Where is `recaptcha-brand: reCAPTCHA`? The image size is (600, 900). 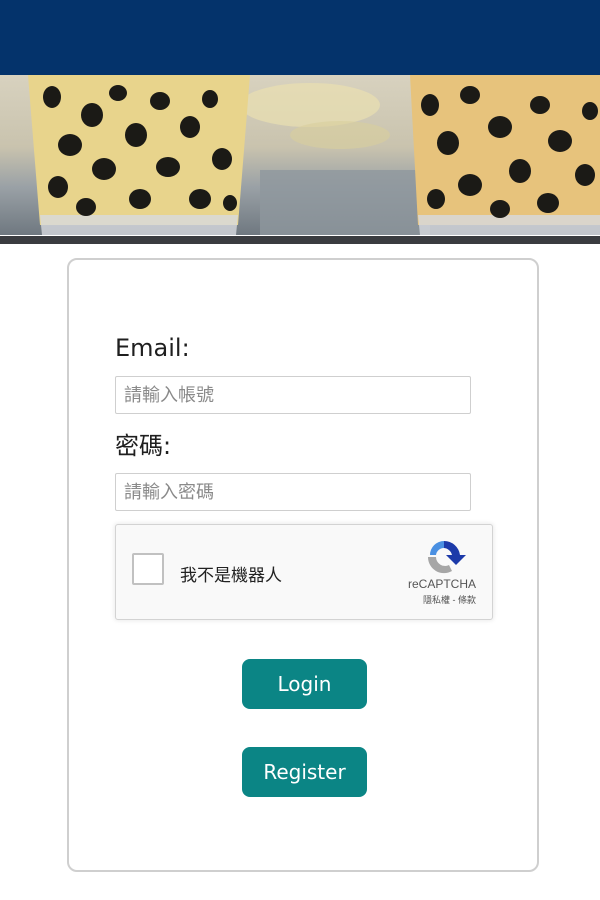 recaptcha-brand: reCAPTCHA is located at coordinates (441, 584).